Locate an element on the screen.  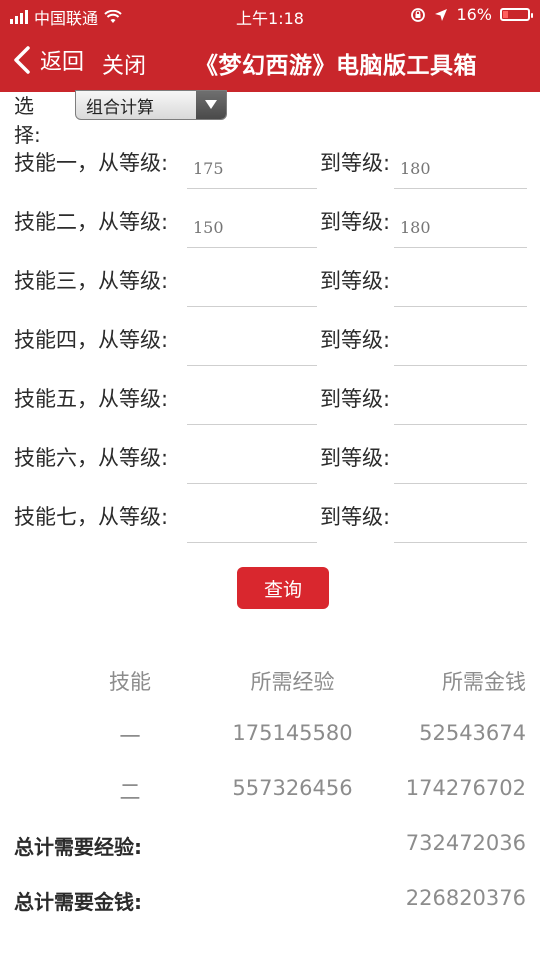
status-right: 16% is located at coordinates (471, 14).